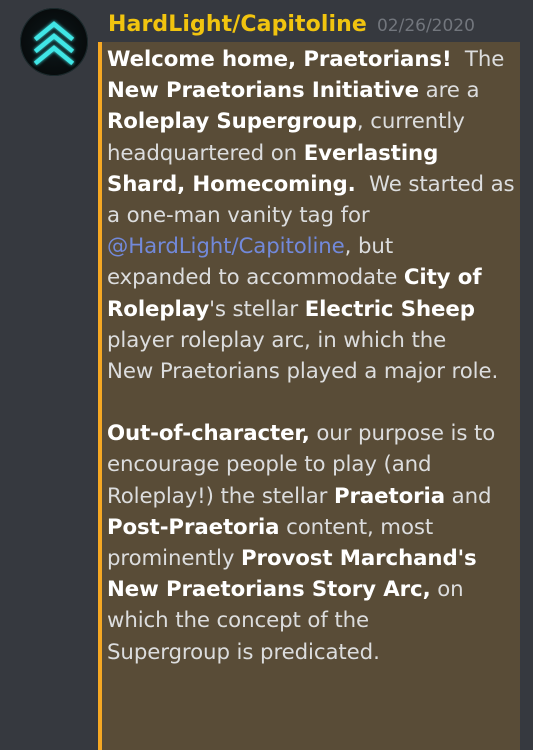  I want to click on text: expanded to accommodate, so click(255, 278).